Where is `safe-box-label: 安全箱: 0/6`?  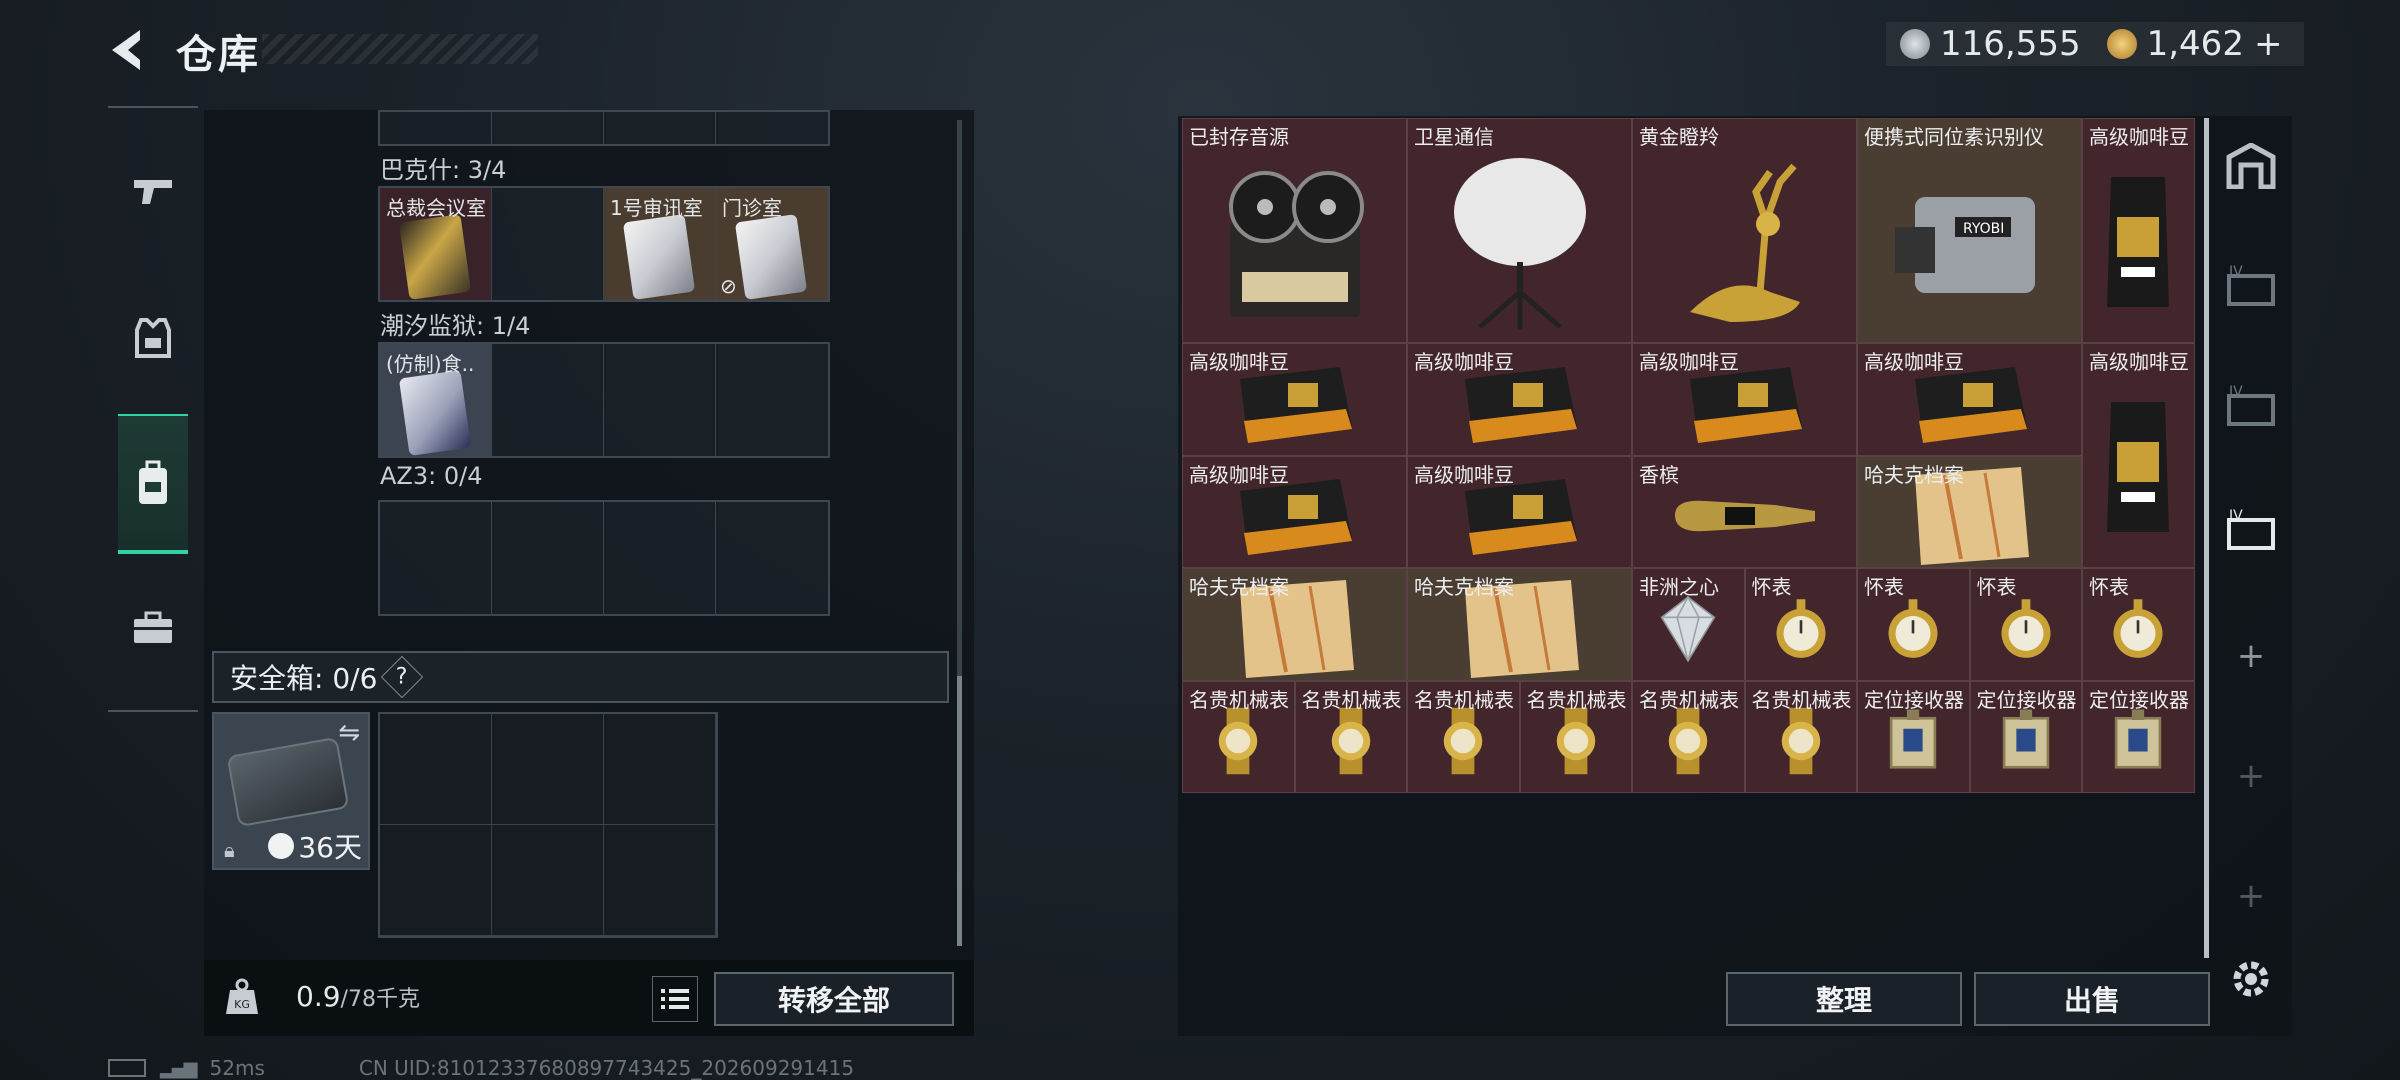 safe-box-label: 安全箱: 0/6 is located at coordinates (304, 678).